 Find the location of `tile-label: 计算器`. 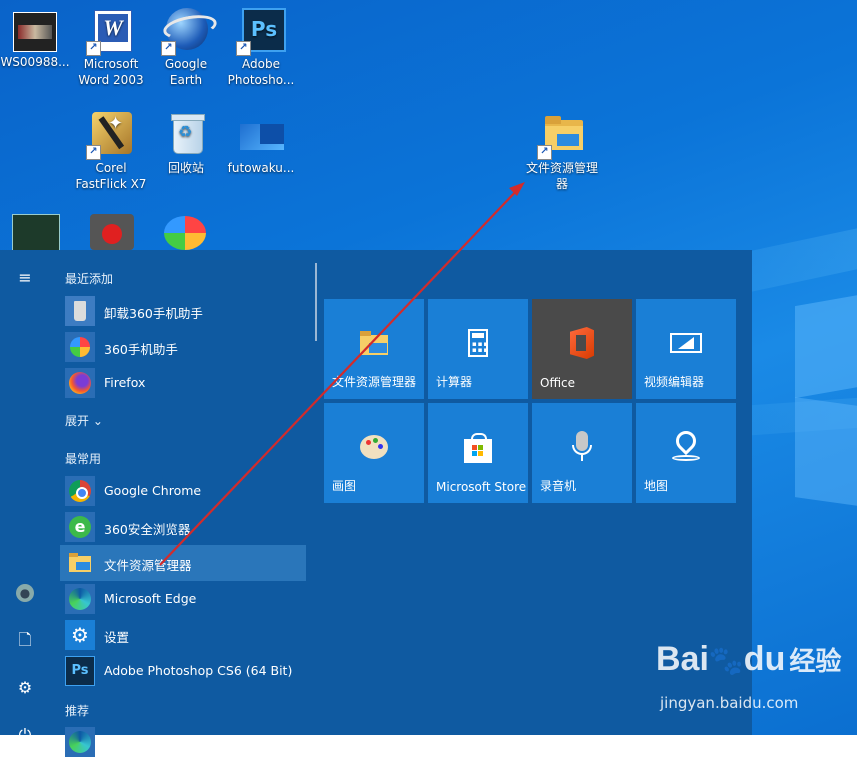

tile-label: 计算器 is located at coordinates (454, 382).